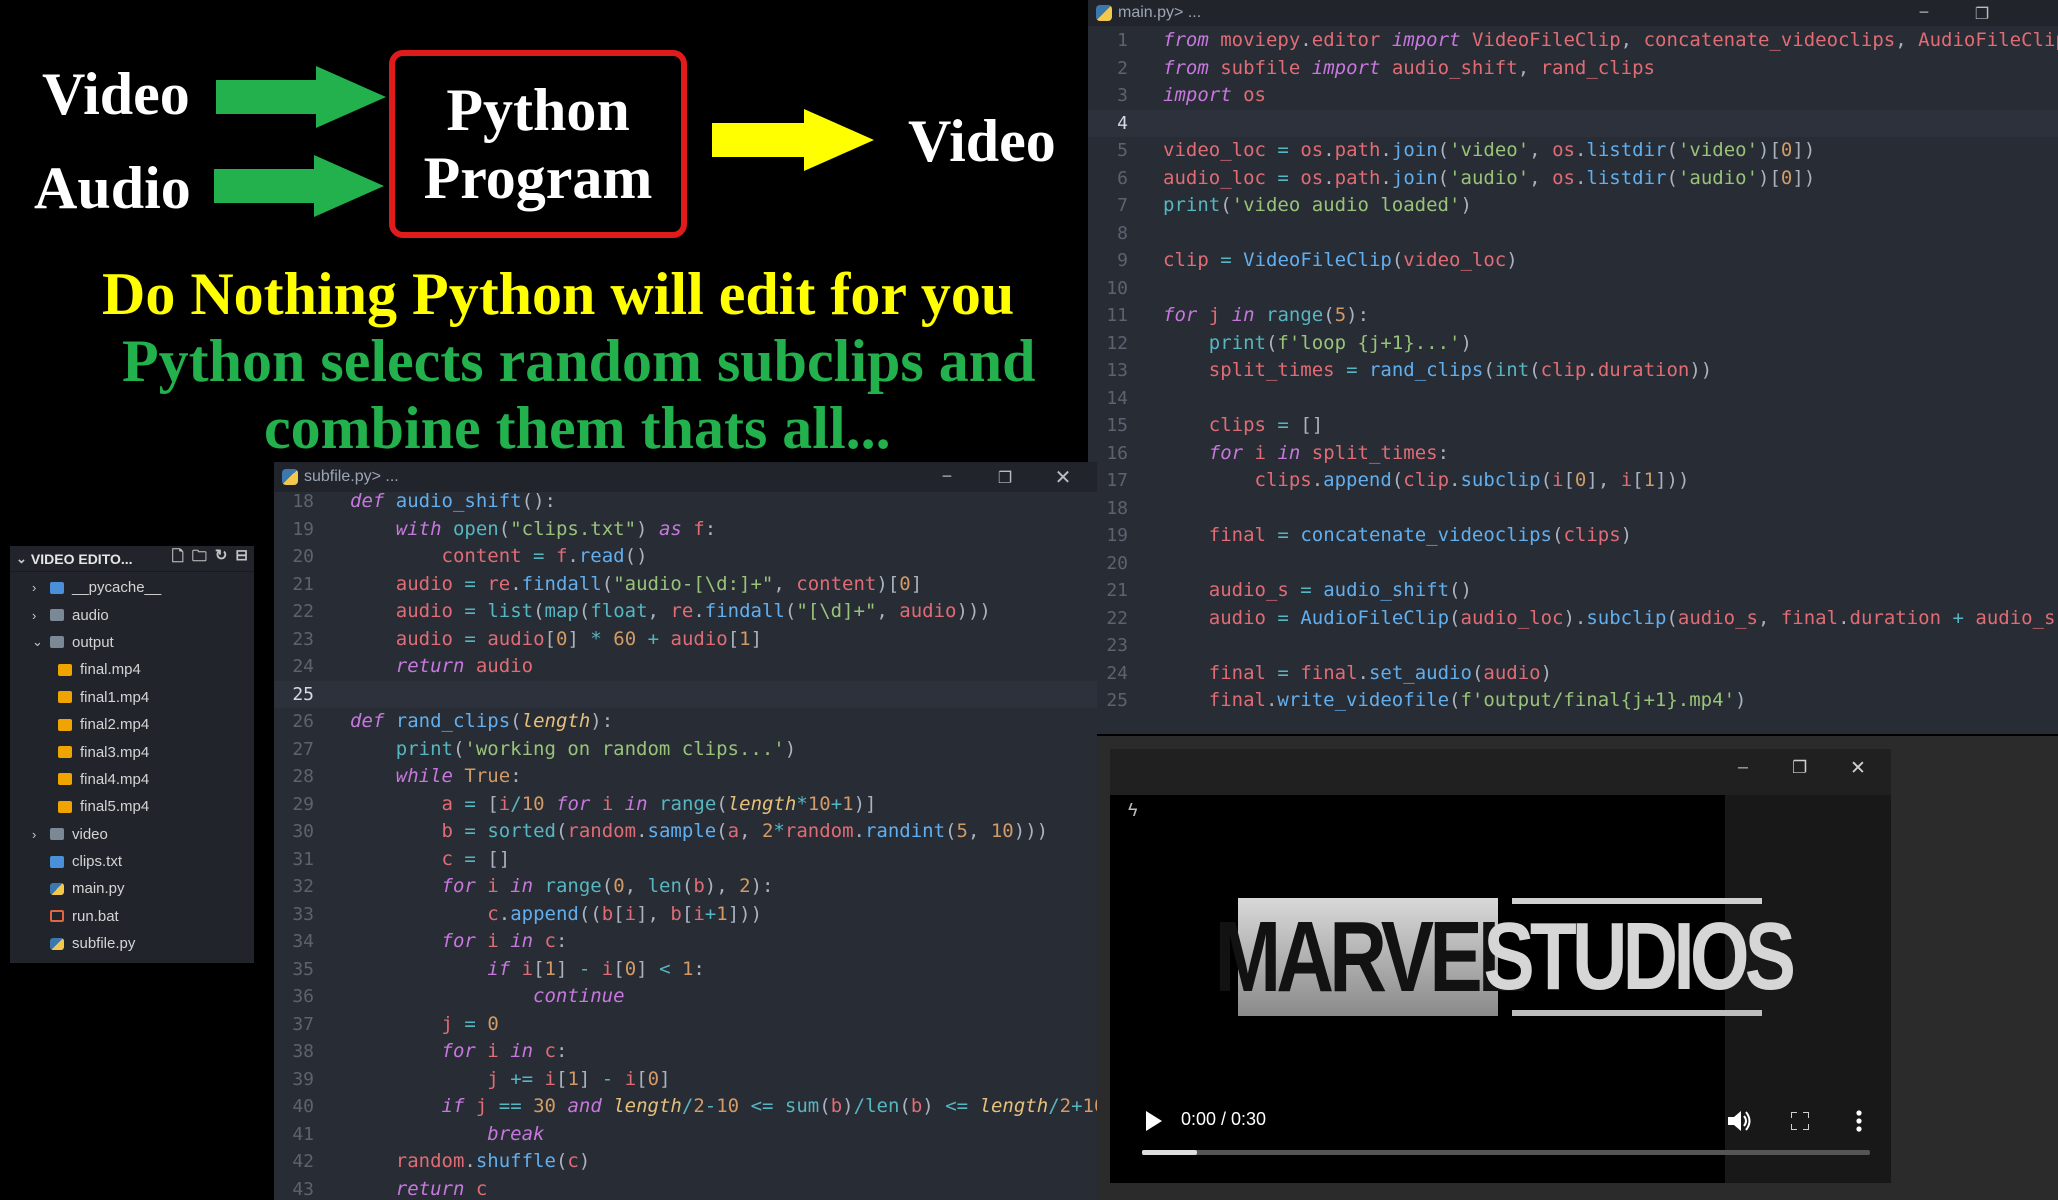  Describe the element at coordinates (1573, 399) in the screenshot. I see `code-line: 14` at that location.